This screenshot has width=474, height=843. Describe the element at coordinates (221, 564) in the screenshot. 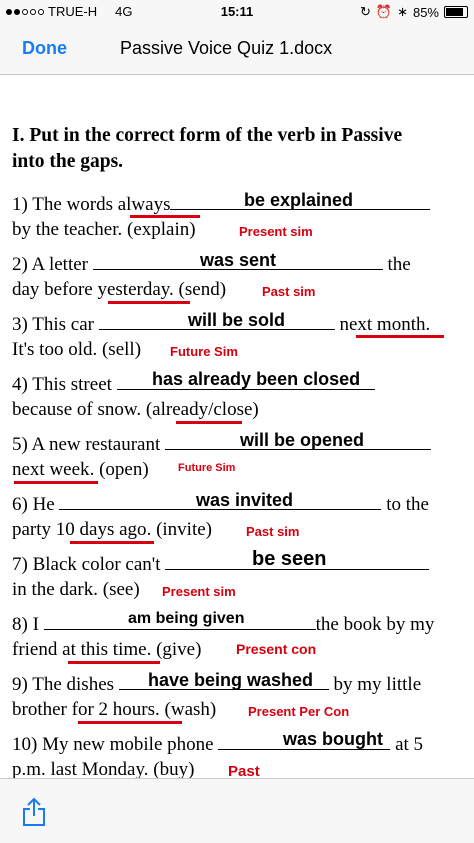

I see `question-7: 7) Black color can't` at that location.